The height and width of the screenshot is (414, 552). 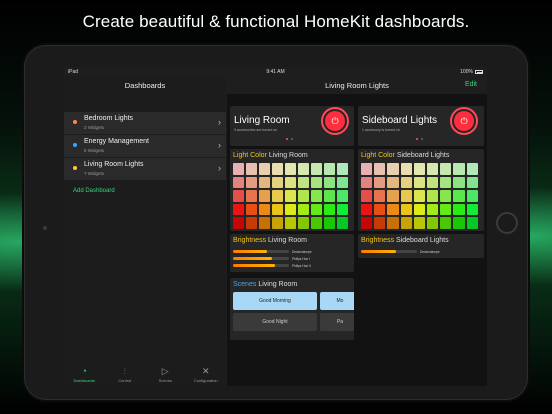 I want to click on scene-good-morning-button: Good Morning, so click(x=275, y=301).